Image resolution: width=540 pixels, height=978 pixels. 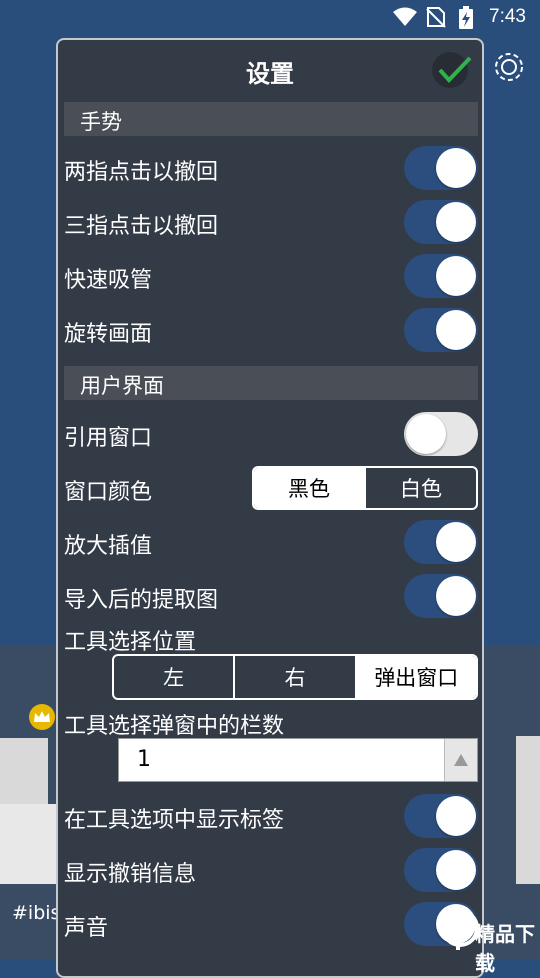 I want to click on section-header-ui: 用户界面, so click(x=271, y=383).